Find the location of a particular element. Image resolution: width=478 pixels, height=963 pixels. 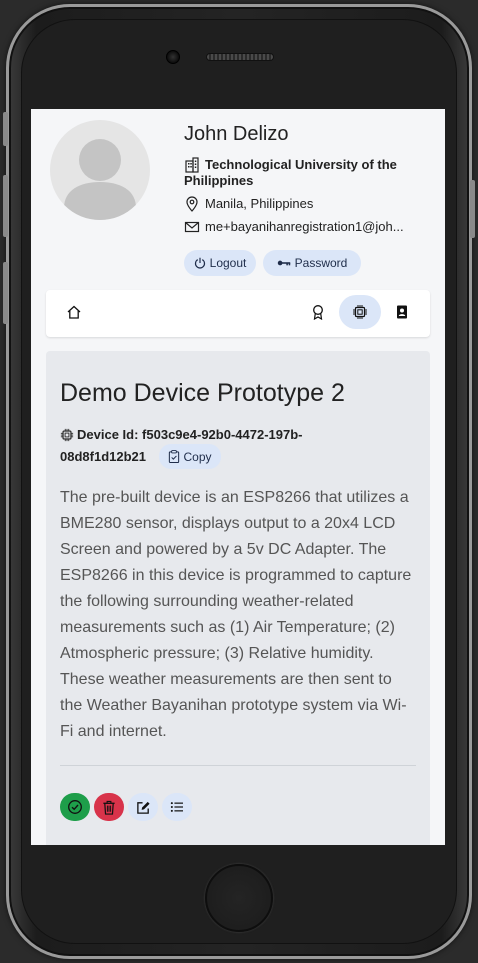

edit-icon is located at coordinates (143, 807).